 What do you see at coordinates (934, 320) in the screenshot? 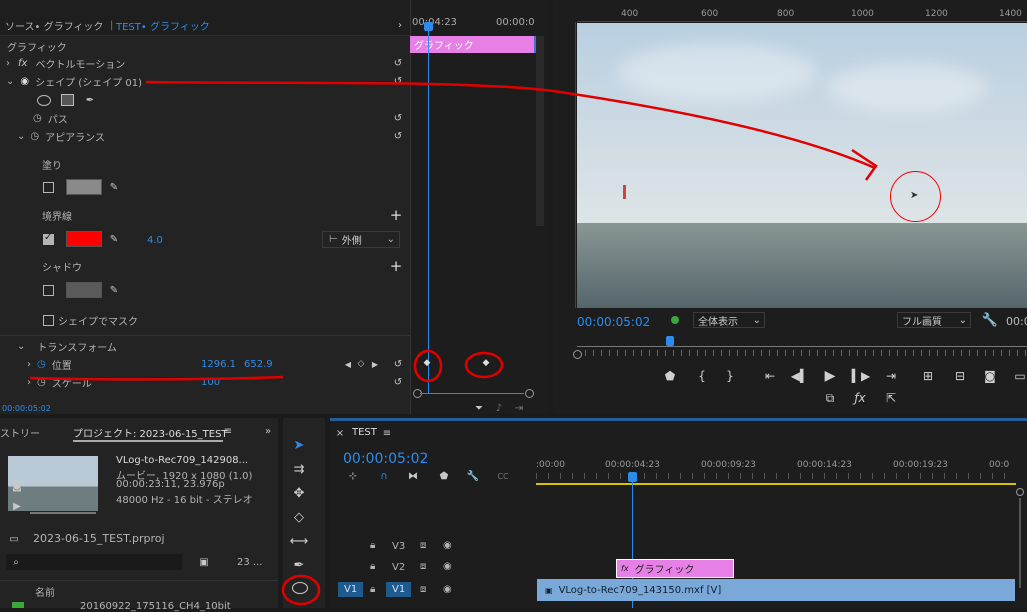
I see `quality-dropdown: フル画質 ⌄` at bounding box center [934, 320].